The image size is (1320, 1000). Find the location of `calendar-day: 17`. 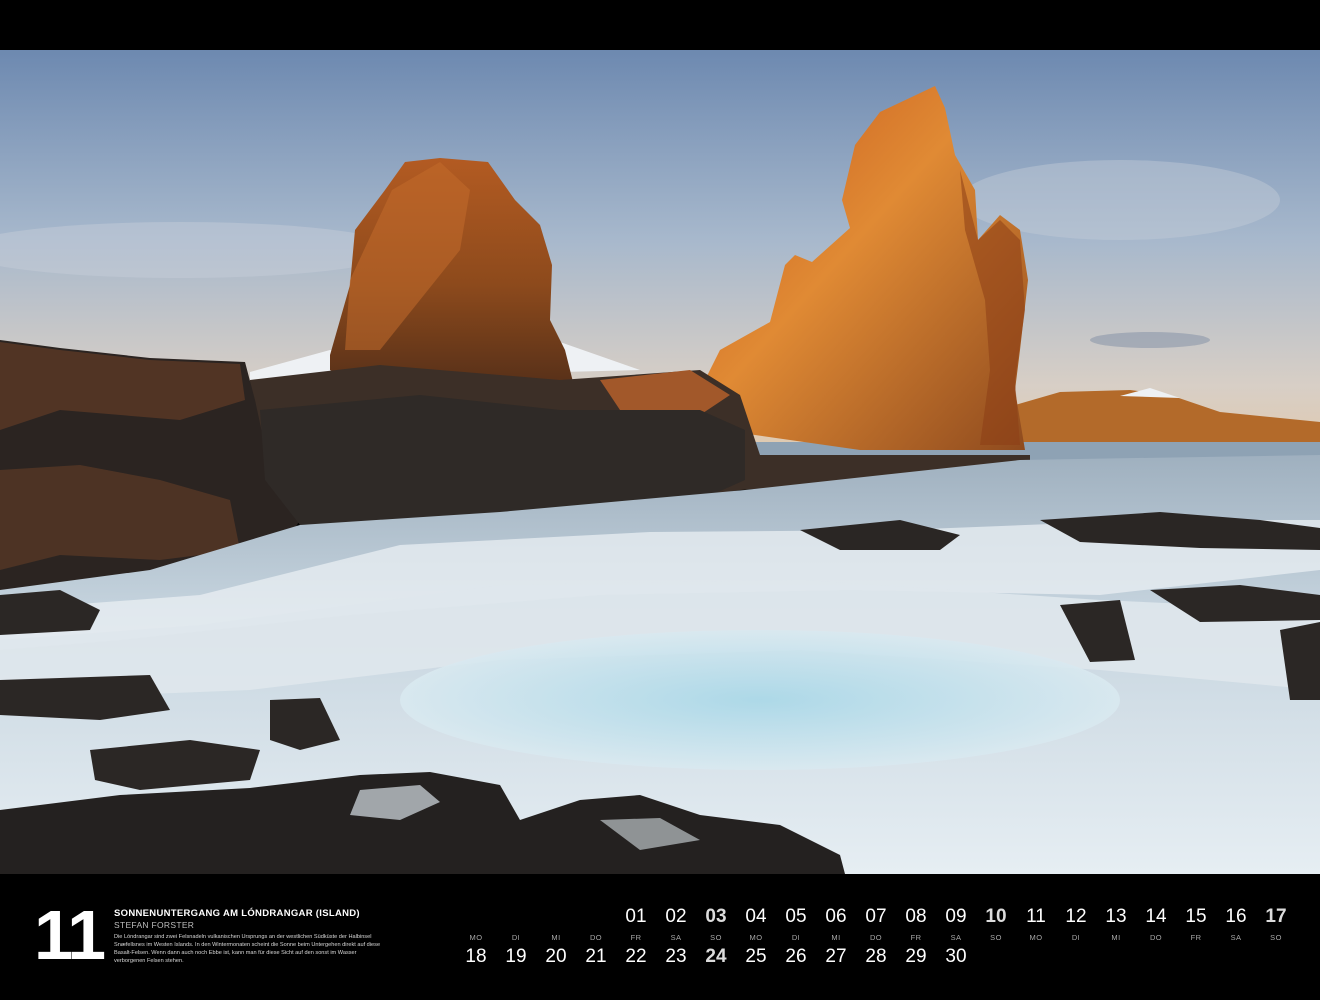

calendar-day: 17 is located at coordinates (1276, 916).